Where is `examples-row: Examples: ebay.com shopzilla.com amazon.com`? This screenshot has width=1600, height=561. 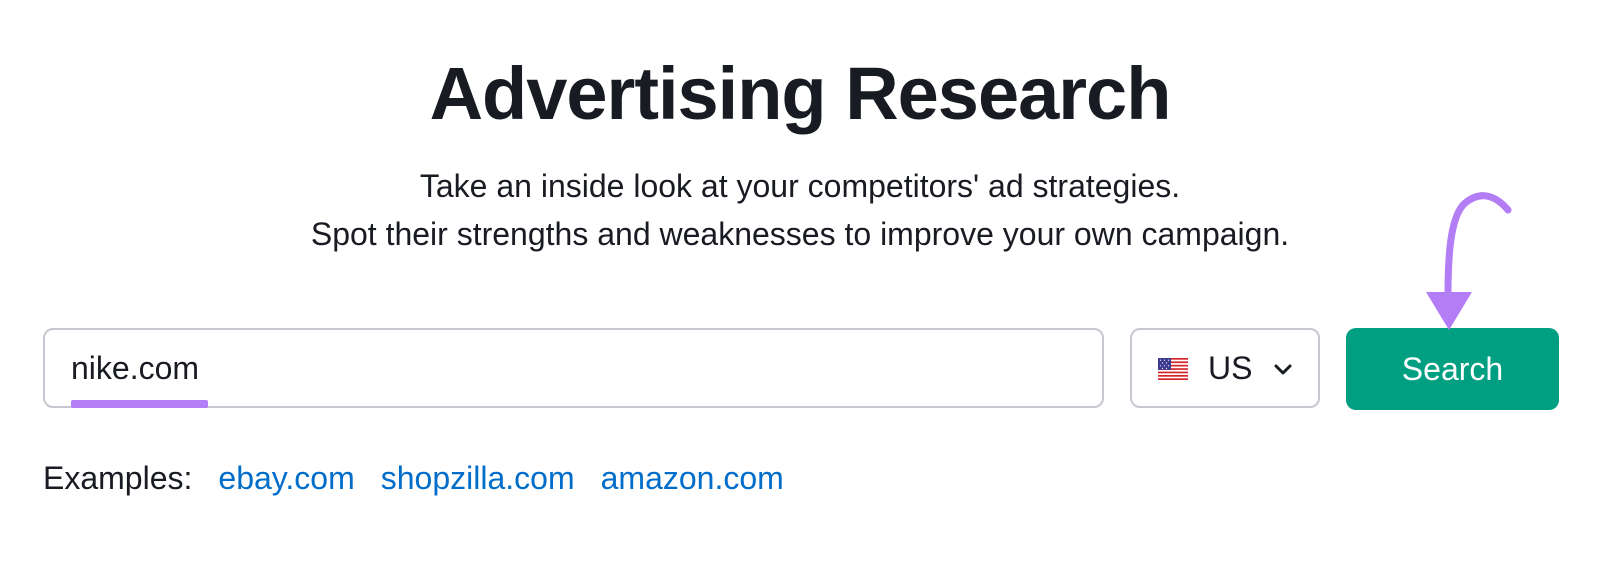 examples-row: Examples: ebay.com shopzilla.com amazon.com is located at coordinates (426, 478).